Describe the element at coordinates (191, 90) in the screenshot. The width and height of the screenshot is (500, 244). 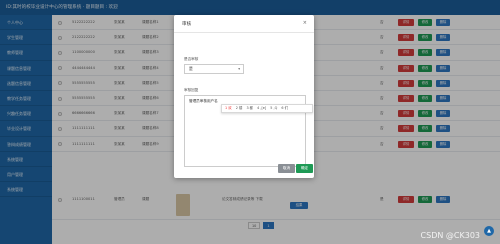
I see `remark-label: 审核回复` at that location.